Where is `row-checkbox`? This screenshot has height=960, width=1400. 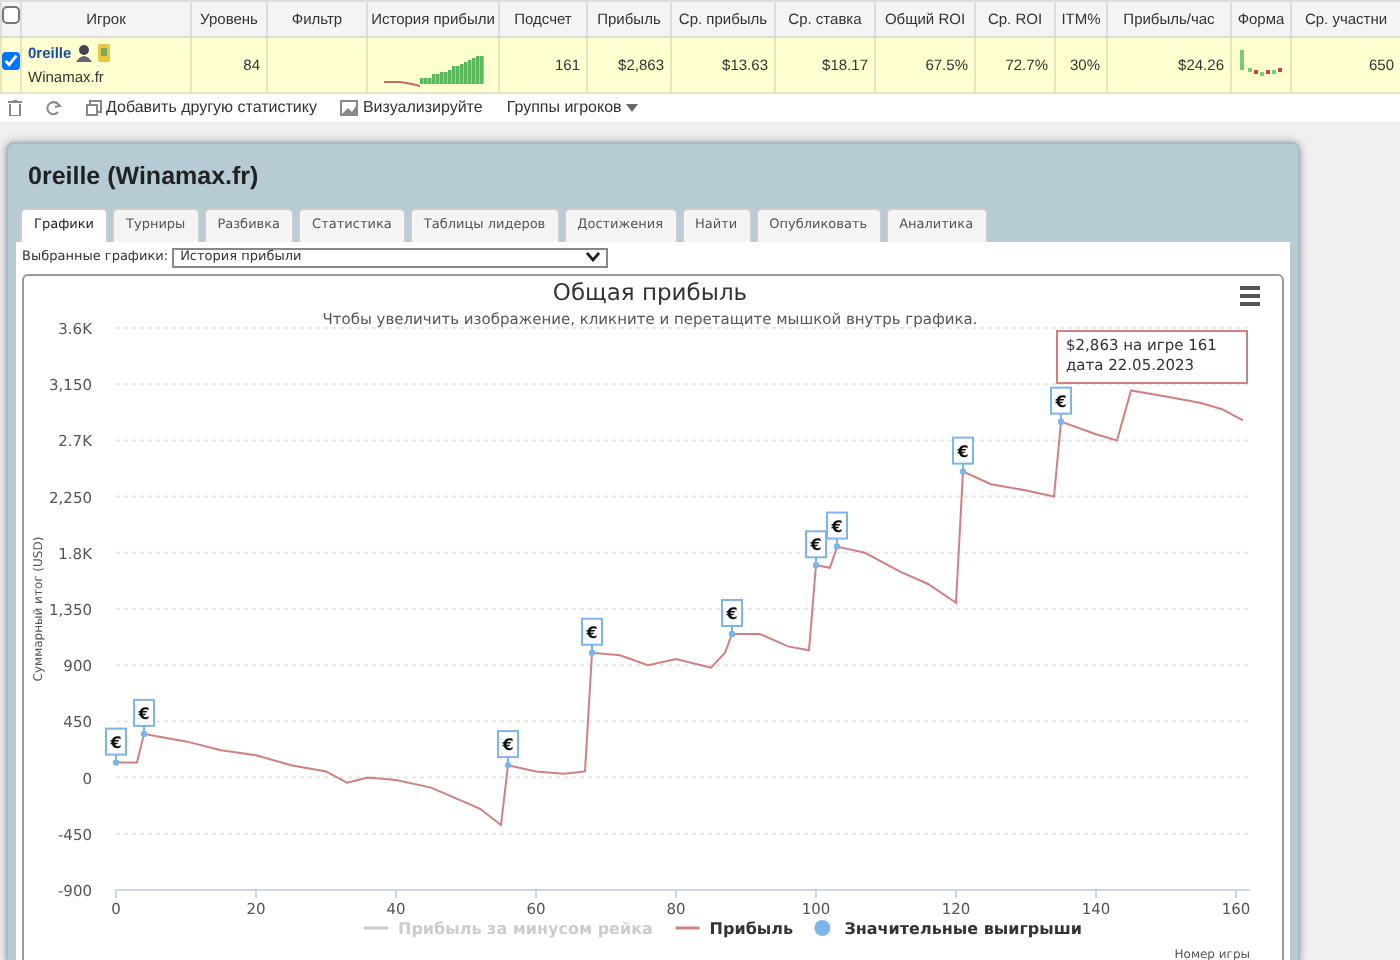 row-checkbox is located at coordinates (11, 61).